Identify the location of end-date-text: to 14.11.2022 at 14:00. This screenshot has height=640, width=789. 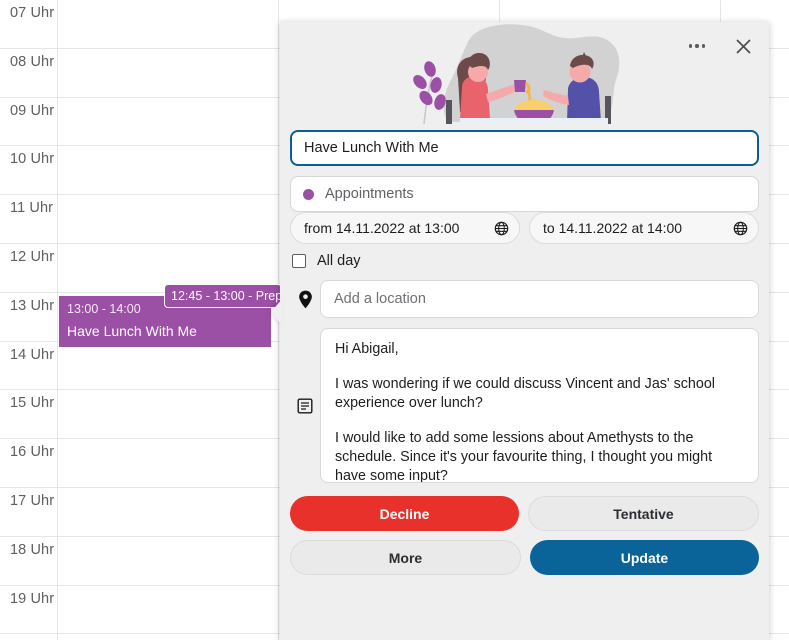
(613, 228).